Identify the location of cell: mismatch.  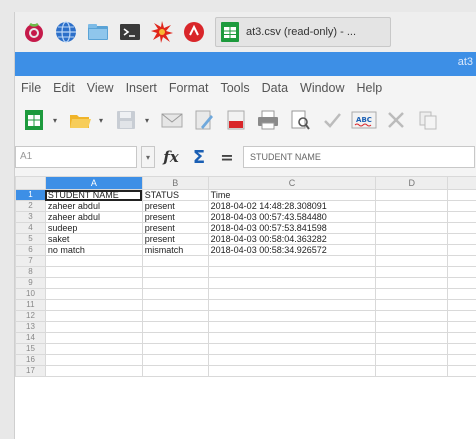
(175, 250).